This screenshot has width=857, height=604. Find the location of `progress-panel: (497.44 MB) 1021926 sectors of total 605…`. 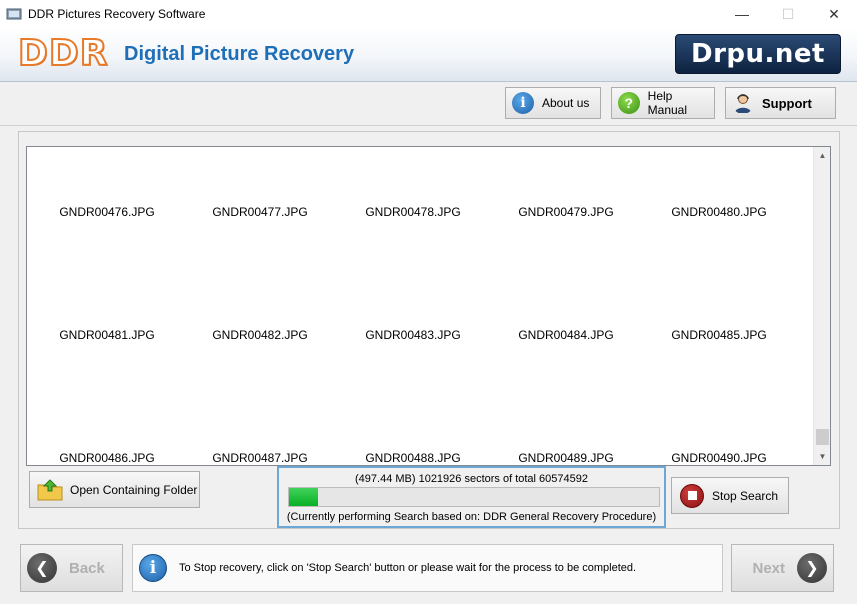

progress-panel: (497.44 MB) 1021926 sectors of total 605… is located at coordinates (471, 497).